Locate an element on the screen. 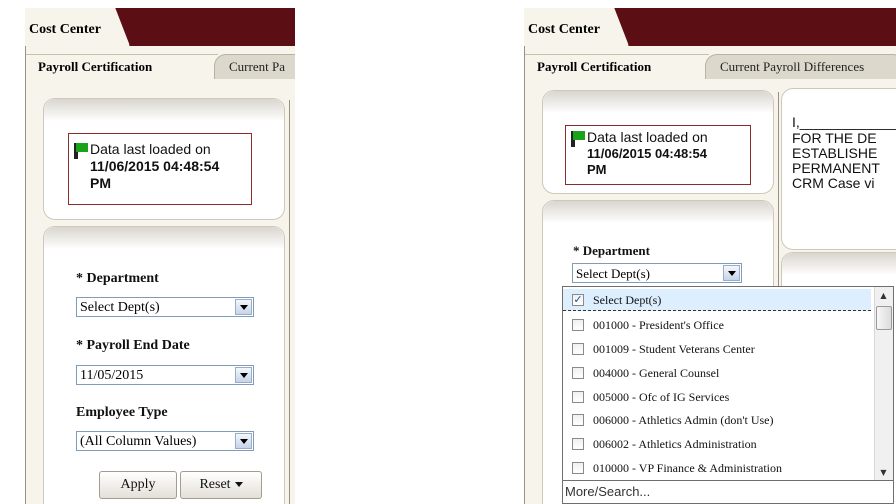  tab-current-payroll: Current Pa is located at coordinates (254, 66).